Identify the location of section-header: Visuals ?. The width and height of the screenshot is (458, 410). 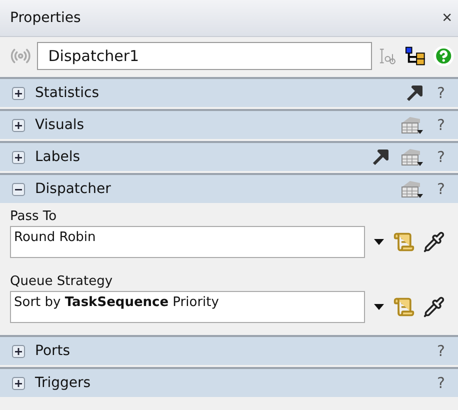
(229, 124).